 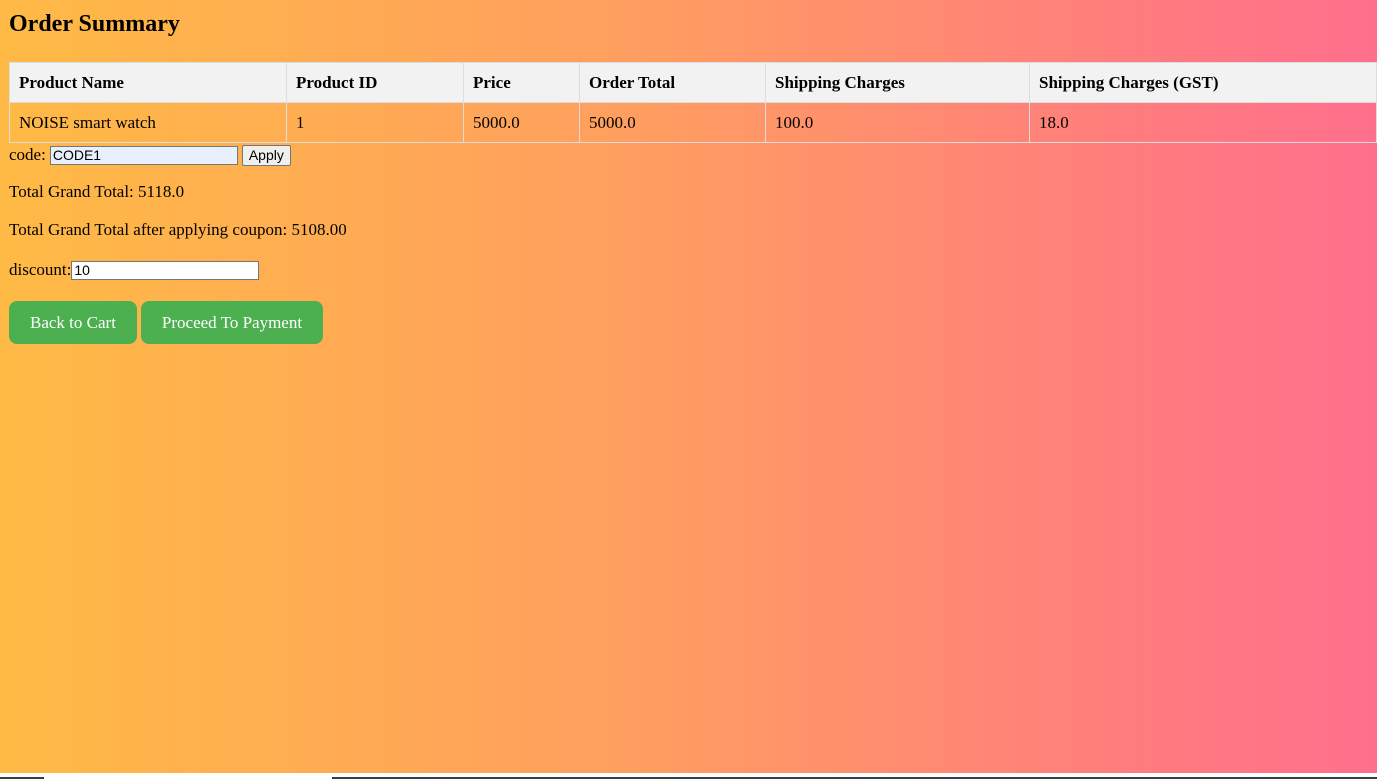 What do you see at coordinates (897, 122) in the screenshot?
I see `cell-shipping-charges: 100.0` at bounding box center [897, 122].